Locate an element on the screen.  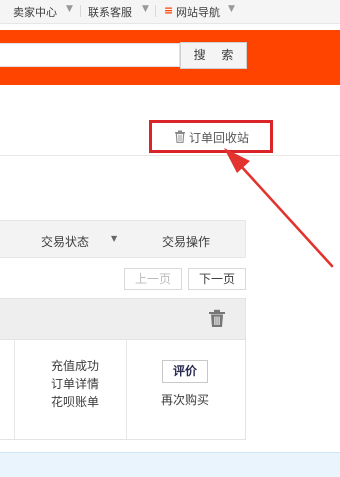
search-input is located at coordinates (90, 55).